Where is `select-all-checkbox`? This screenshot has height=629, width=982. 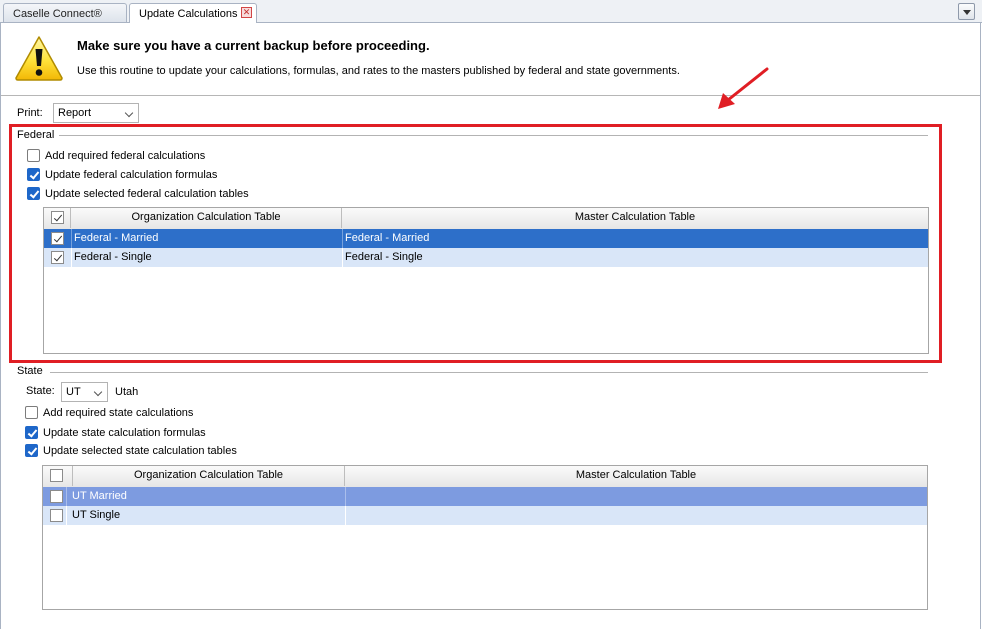
select-all-checkbox is located at coordinates (56, 475).